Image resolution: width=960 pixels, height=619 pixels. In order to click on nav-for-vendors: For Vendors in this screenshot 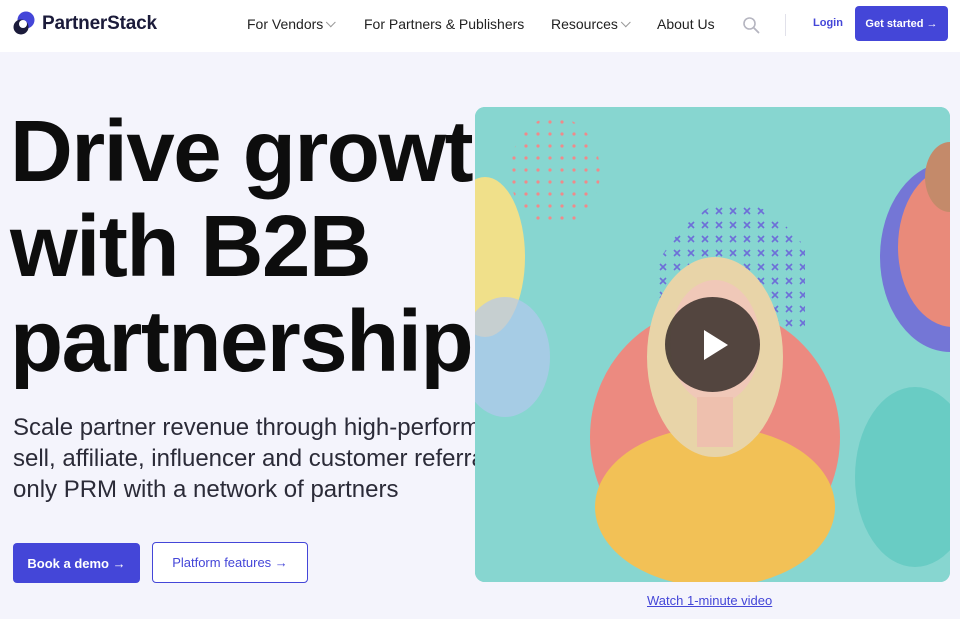, I will do `click(292, 24)`.